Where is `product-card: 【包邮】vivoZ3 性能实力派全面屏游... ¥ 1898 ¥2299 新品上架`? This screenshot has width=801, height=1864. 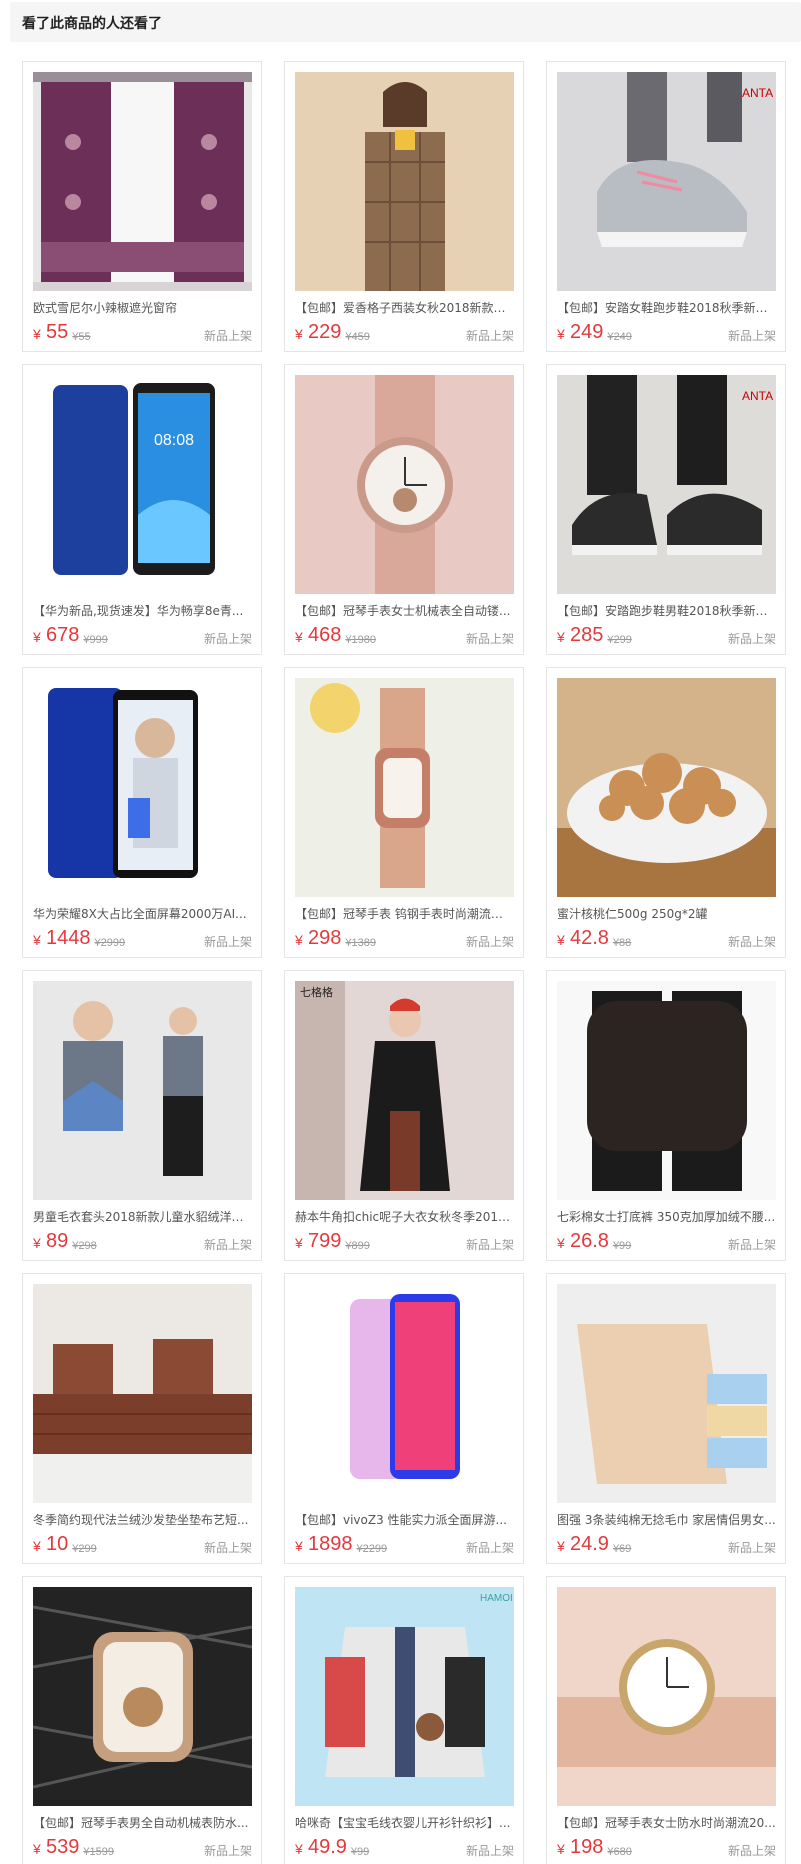
product-card: 【包邮】vivoZ3 性能实力派全面屏游... ¥ 1898 ¥2299 新品上架 is located at coordinates (404, 1418).